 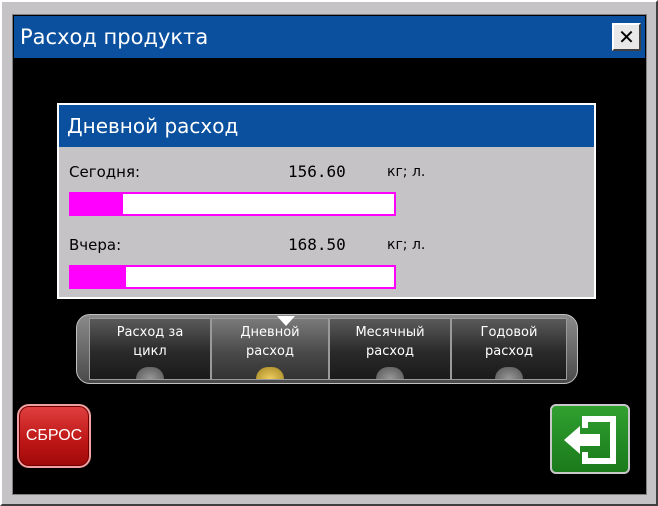 I want to click on close-icon: ✕, so click(x=626, y=36).